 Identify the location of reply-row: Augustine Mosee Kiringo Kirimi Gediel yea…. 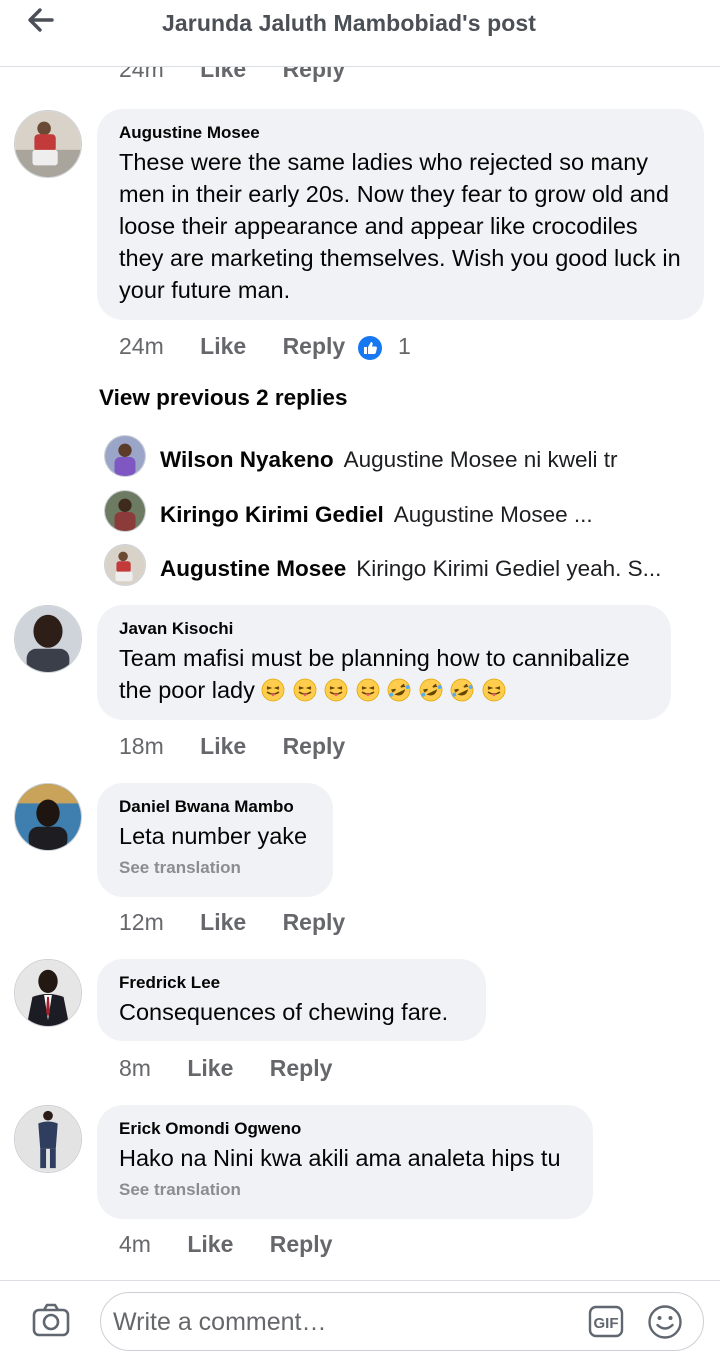
(425, 569).